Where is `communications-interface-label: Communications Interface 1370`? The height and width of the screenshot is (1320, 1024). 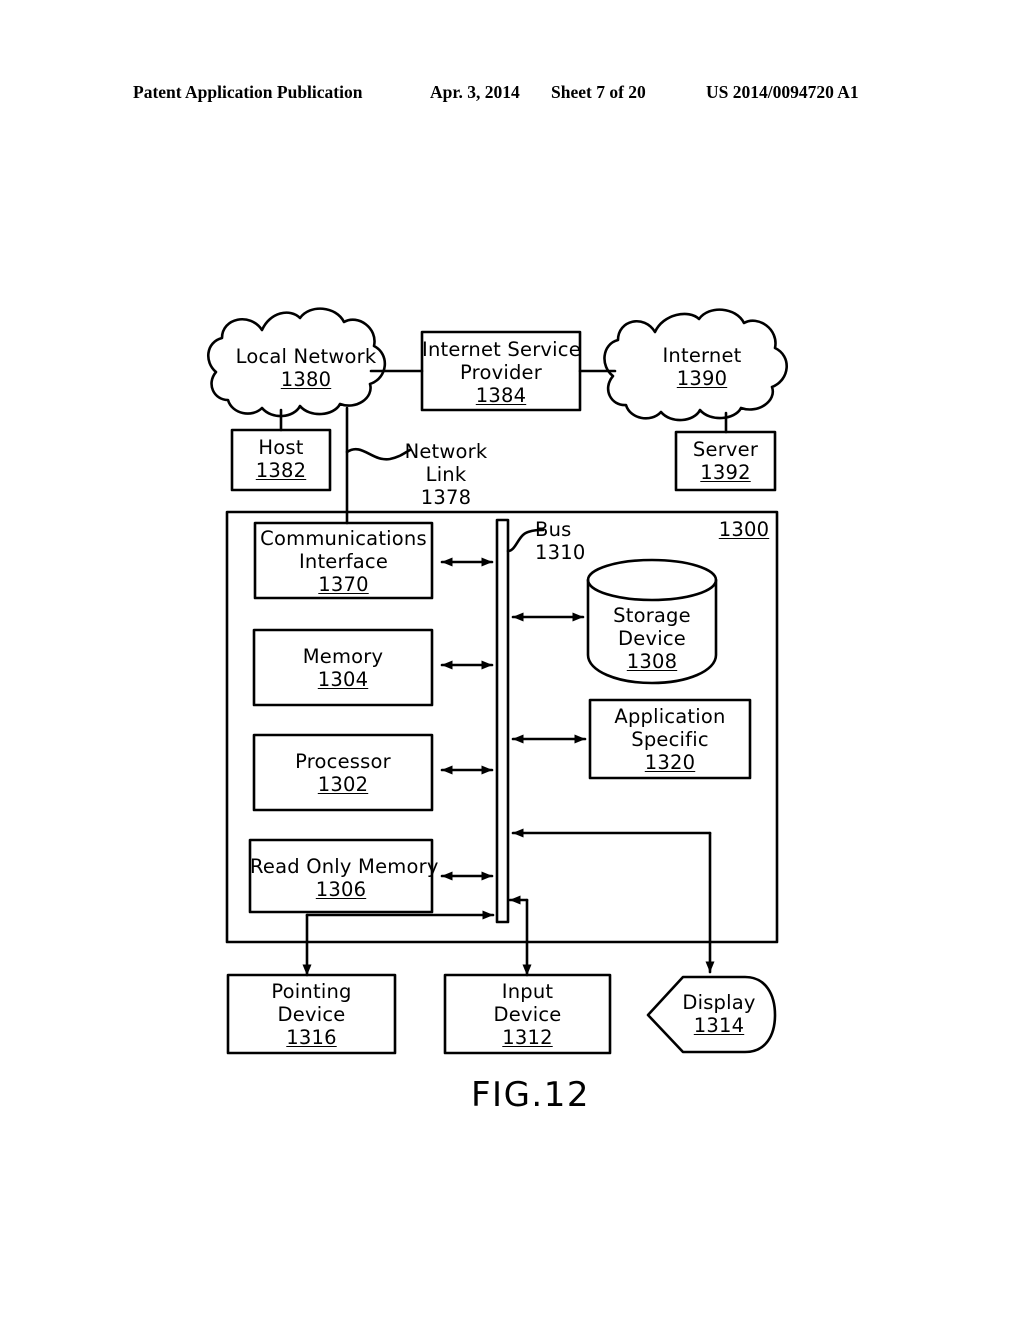 communications-interface-label: Communications Interface 1370 is located at coordinates (343, 561).